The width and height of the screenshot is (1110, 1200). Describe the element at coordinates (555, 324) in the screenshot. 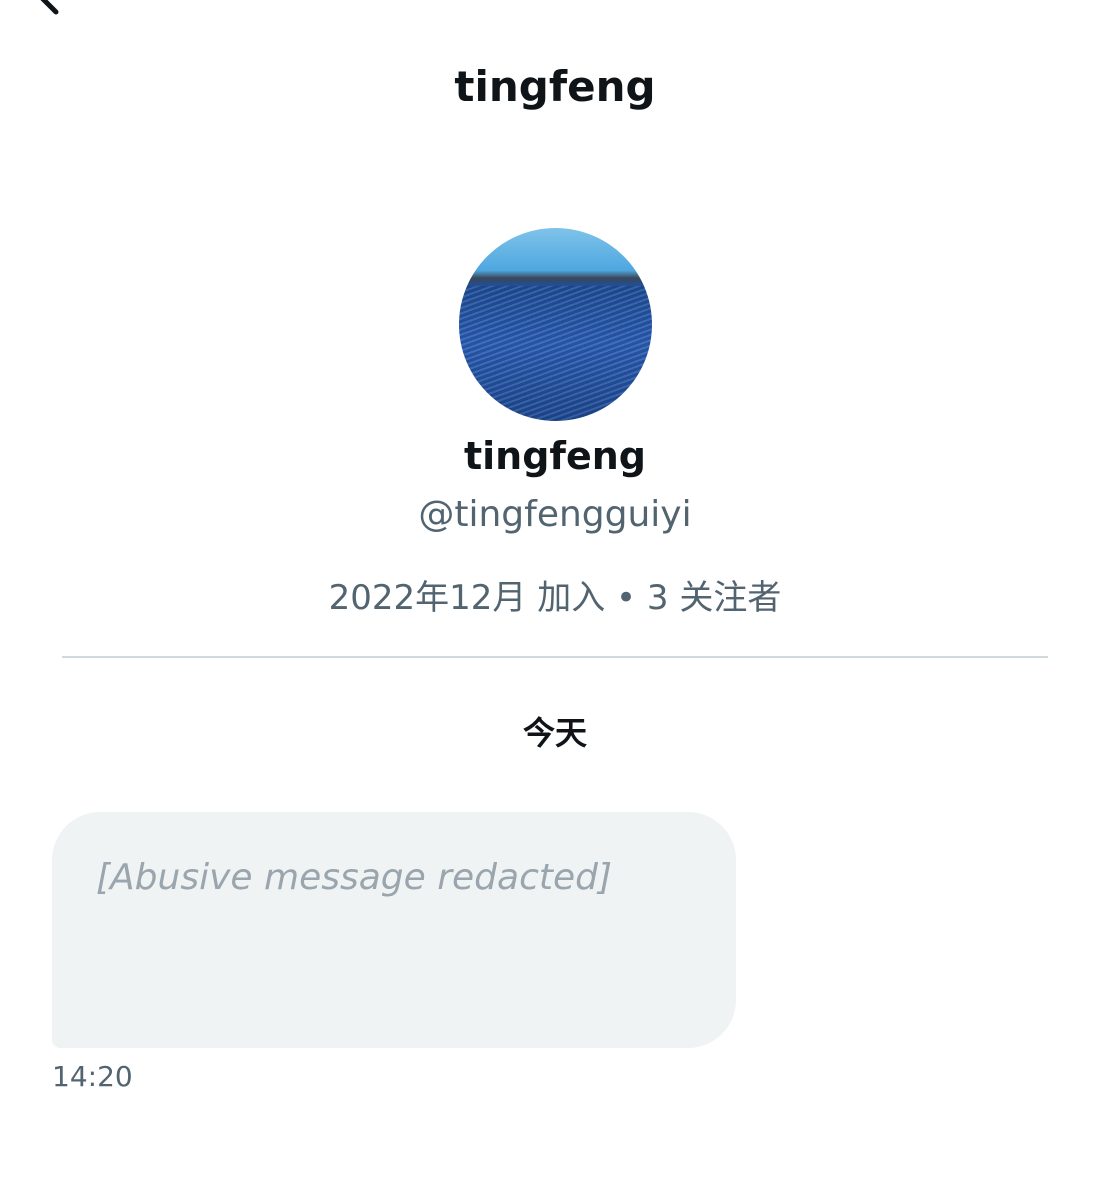

I see `avatar` at that location.